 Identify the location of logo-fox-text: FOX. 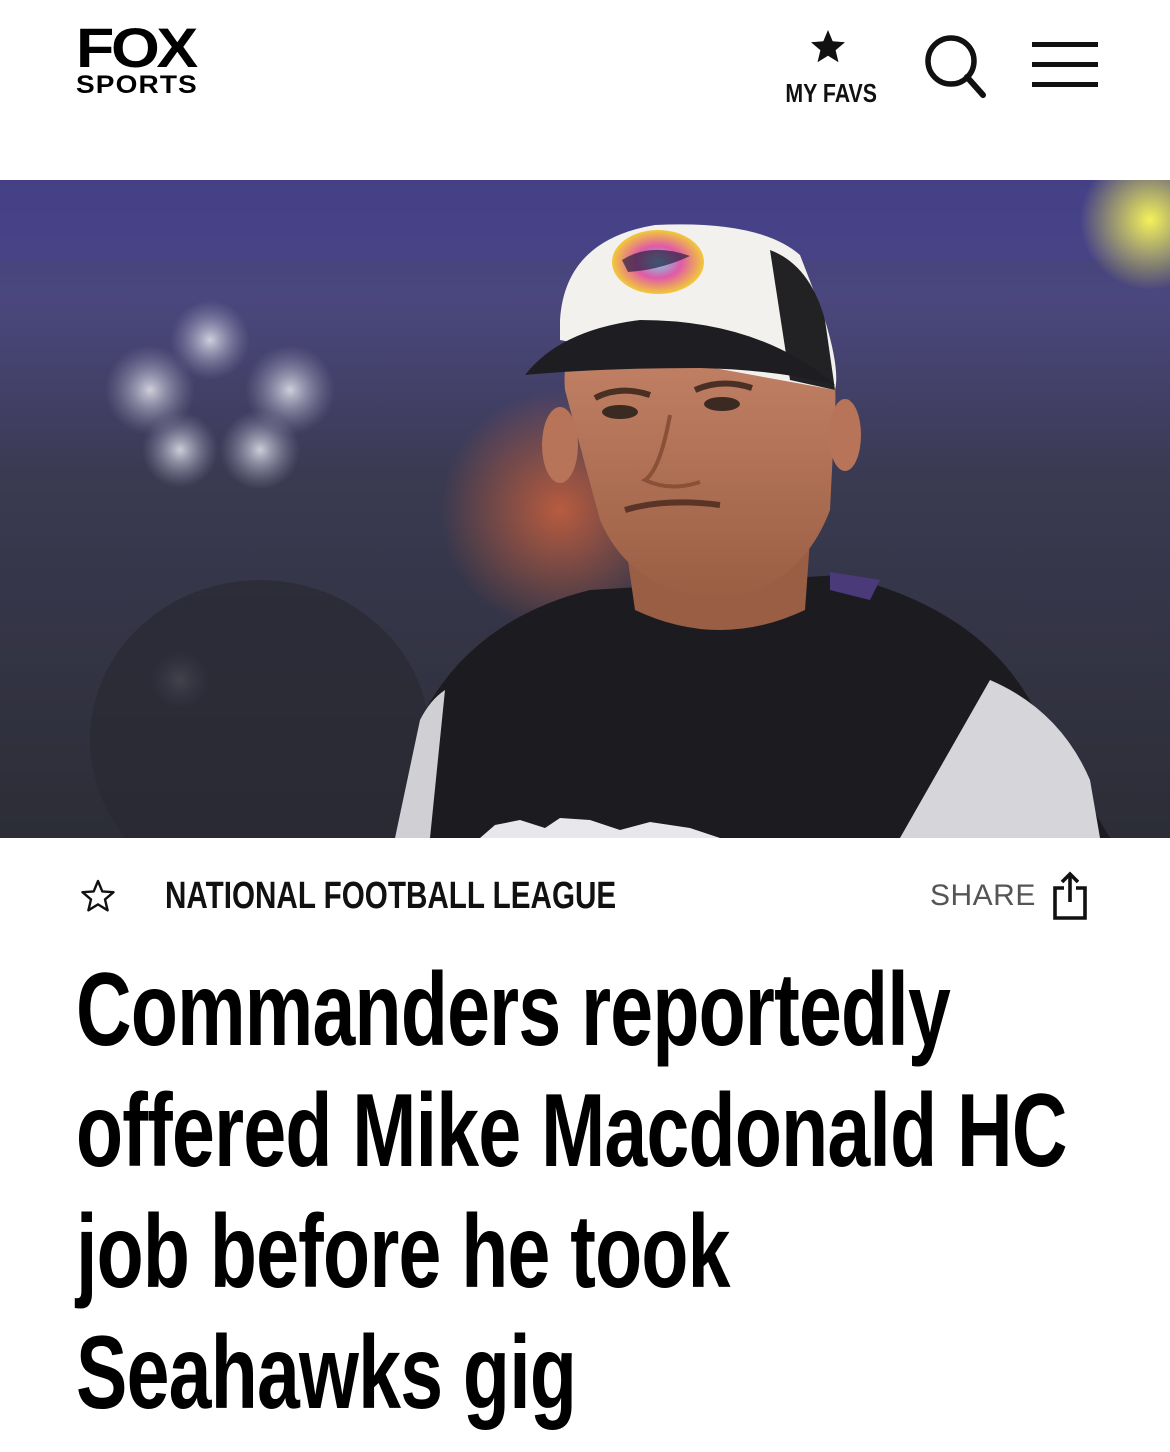
(137, 47).